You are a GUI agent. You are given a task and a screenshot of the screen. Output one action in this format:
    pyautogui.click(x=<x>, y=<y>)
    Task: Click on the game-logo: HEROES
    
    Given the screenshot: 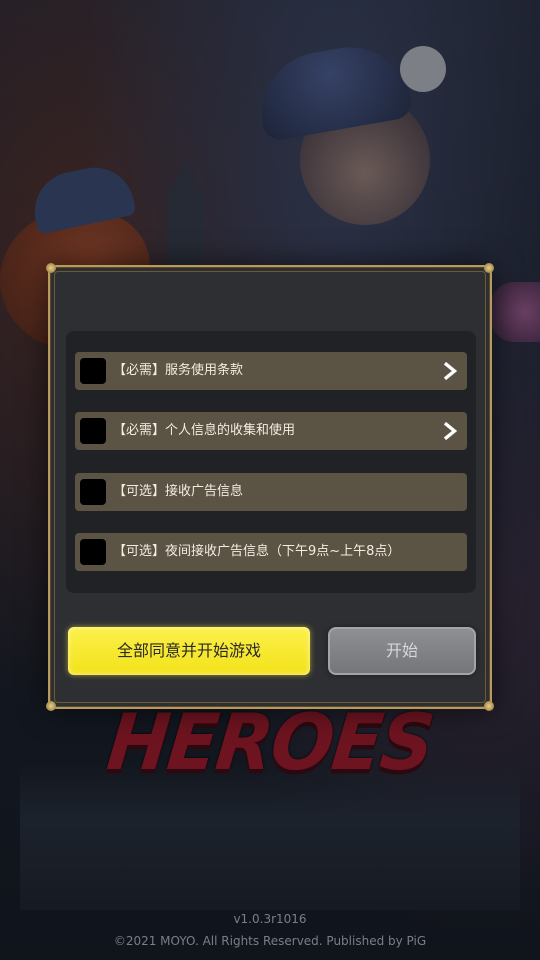 What is the action you would take?
    pyautogui.click(x=270, y=743)
    